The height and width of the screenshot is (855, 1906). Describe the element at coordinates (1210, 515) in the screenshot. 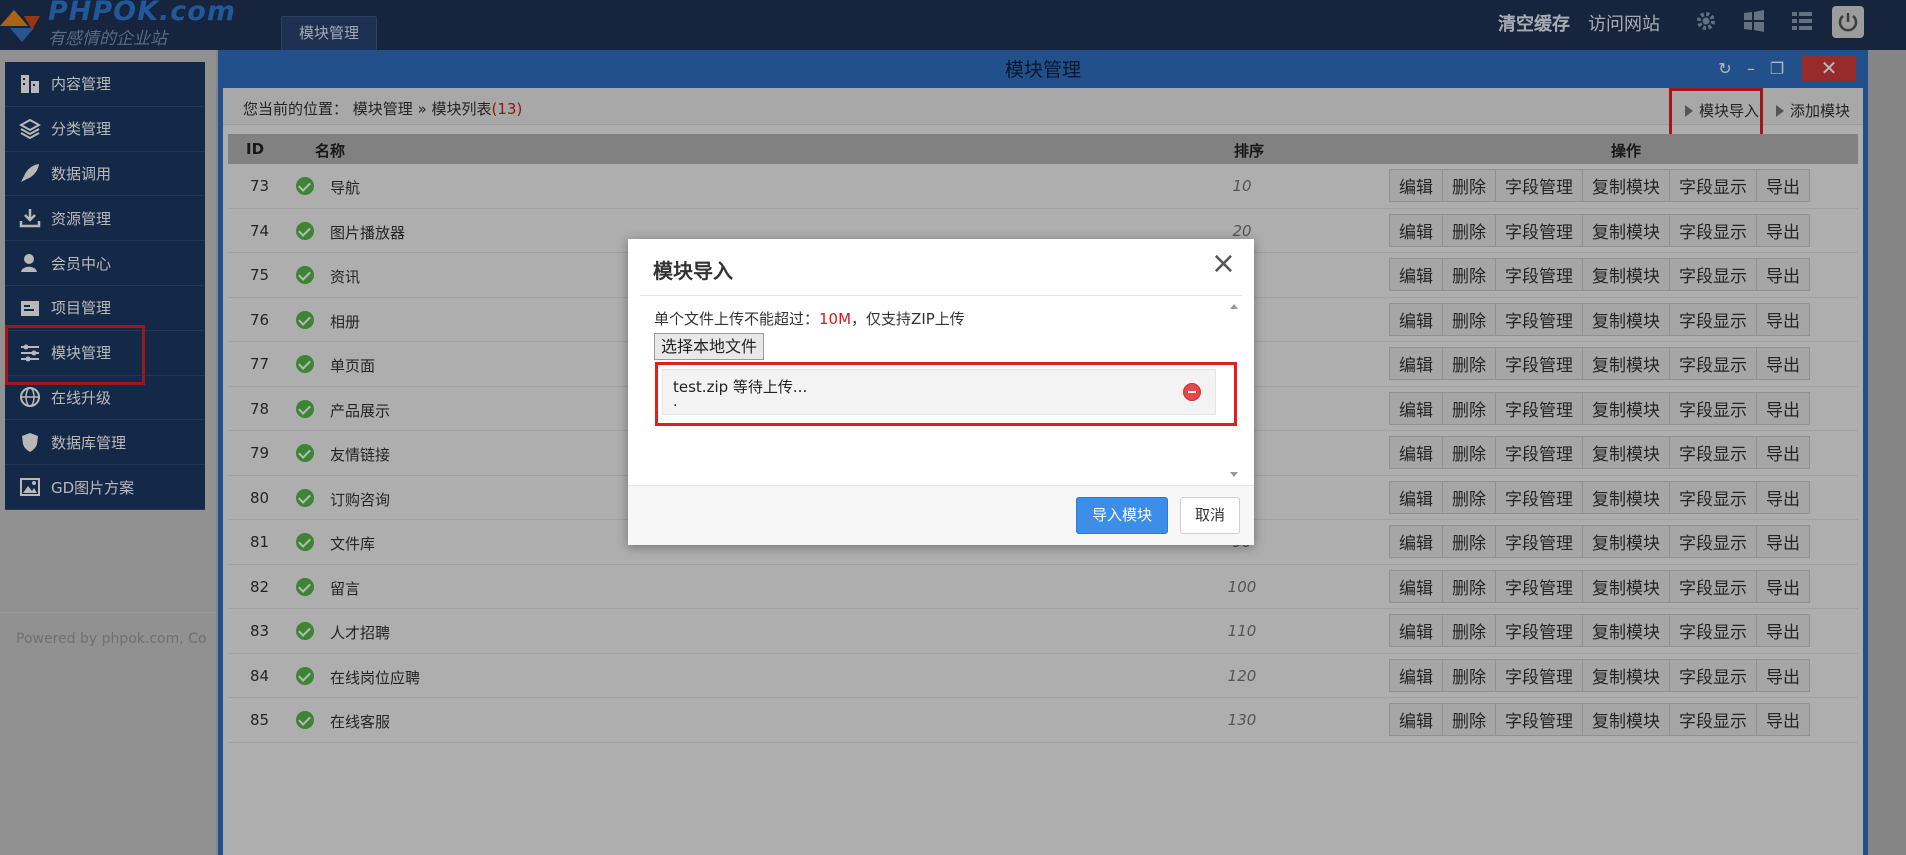

I see `cancel-button: 取消` at that location.